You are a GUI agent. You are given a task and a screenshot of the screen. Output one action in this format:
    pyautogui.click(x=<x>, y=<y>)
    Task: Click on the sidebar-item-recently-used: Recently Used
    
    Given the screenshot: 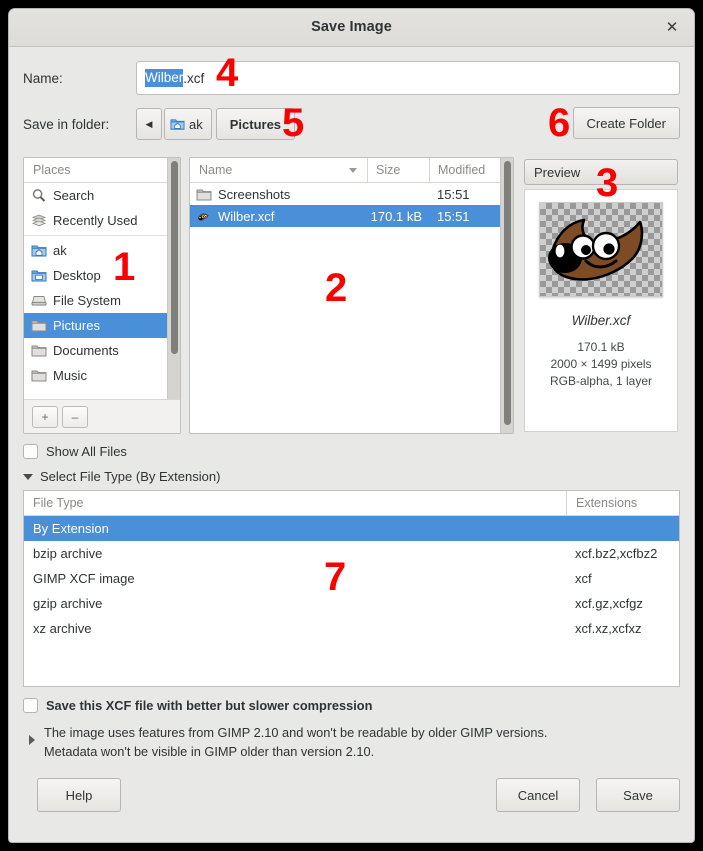 What is the action you would take?
    pyautogui.click(x=102, y=220)
    